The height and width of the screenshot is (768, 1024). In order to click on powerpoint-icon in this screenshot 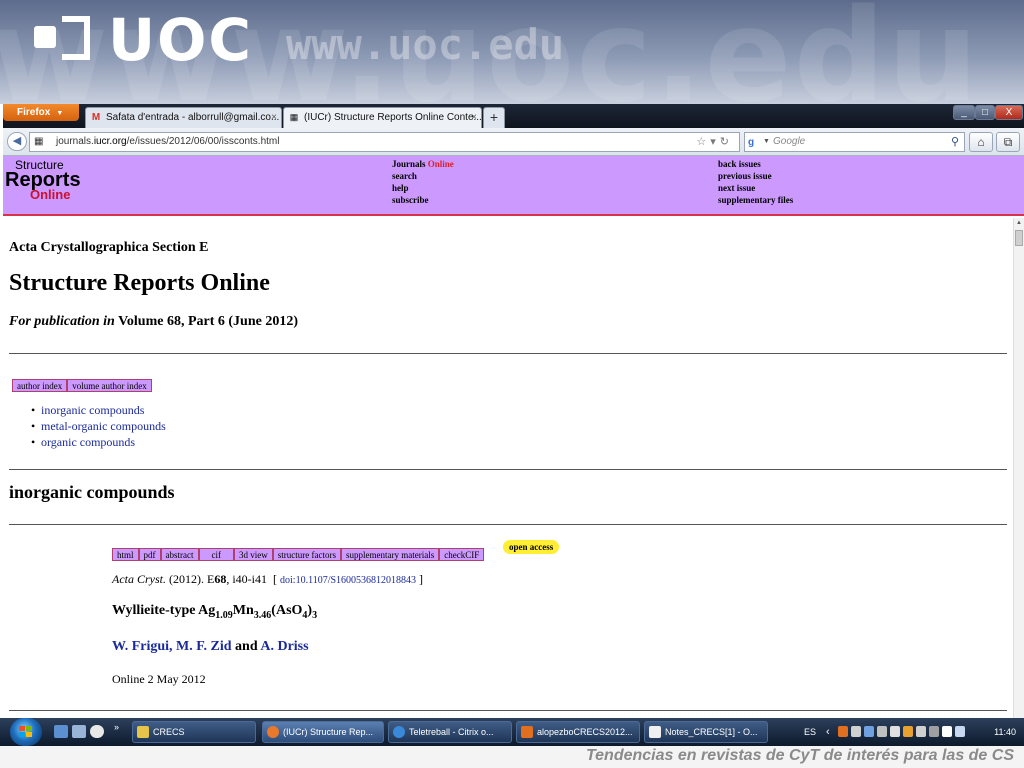, I will do `click(527, 732)`.